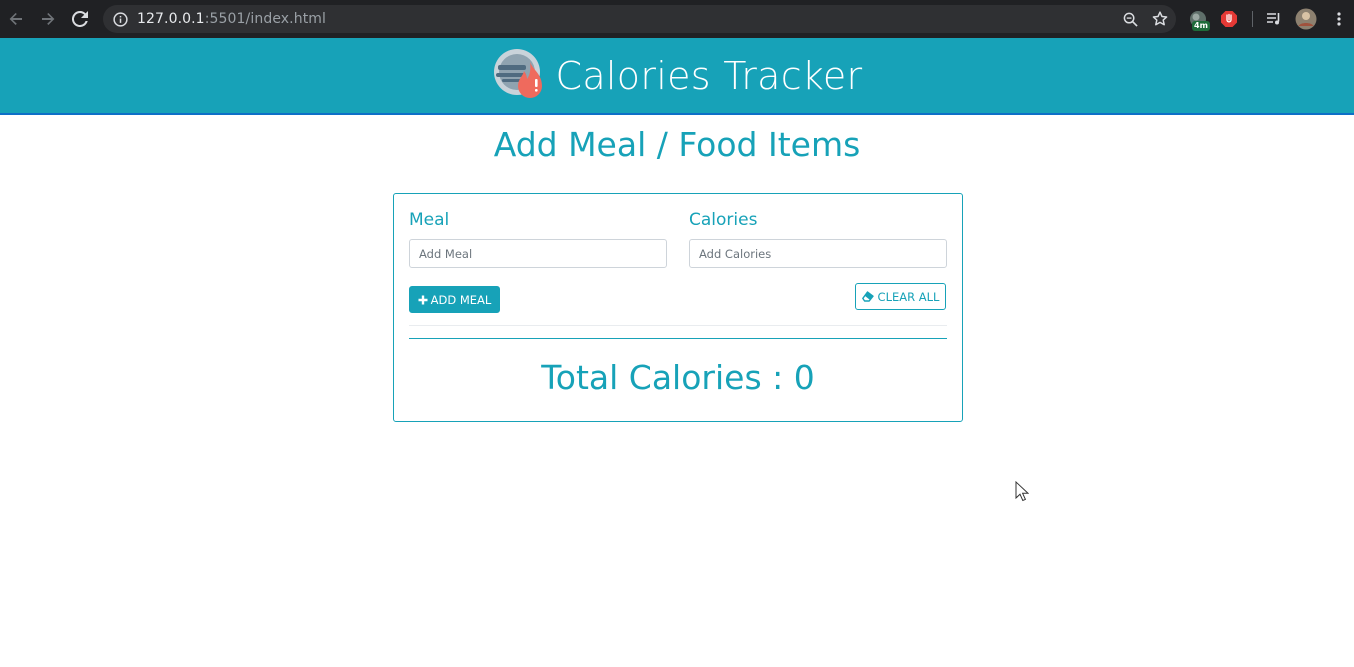  What do you see at coordinates (1160, 19) in the screenshot?
I see `star-icon` at bounding box center [1160, 19].